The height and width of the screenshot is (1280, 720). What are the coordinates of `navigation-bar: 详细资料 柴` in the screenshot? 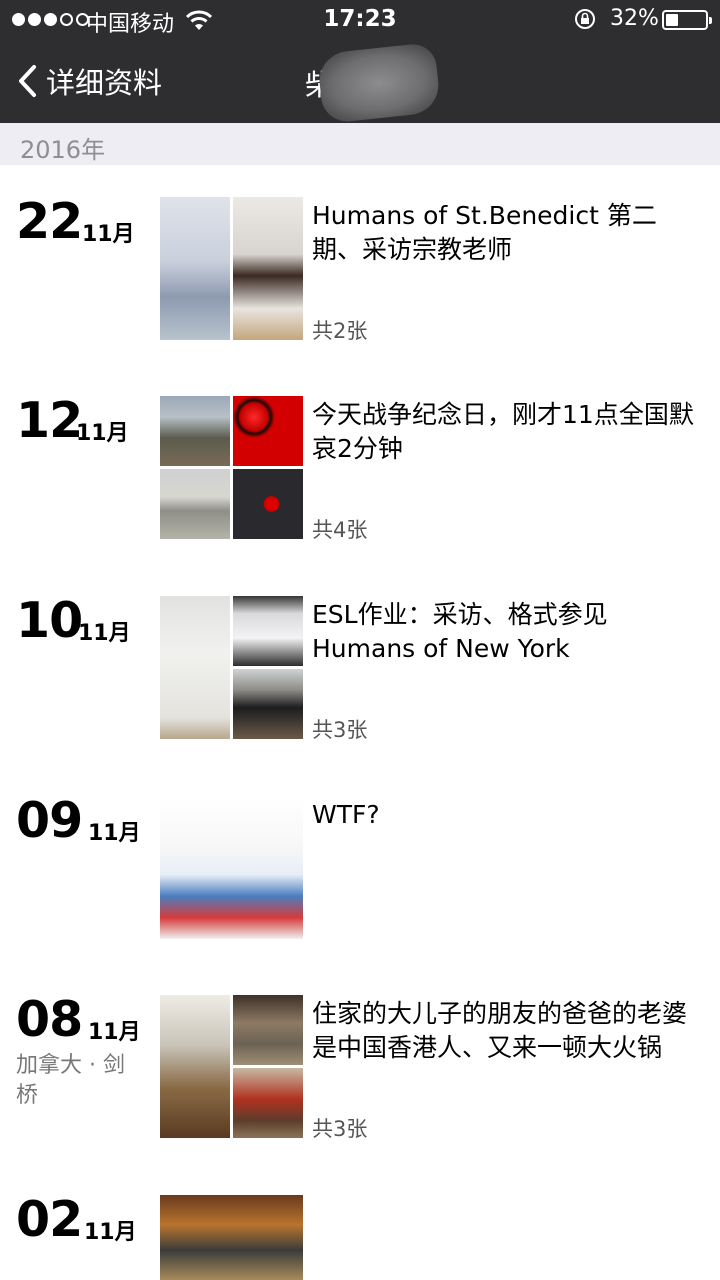 It's located at (360, 82).